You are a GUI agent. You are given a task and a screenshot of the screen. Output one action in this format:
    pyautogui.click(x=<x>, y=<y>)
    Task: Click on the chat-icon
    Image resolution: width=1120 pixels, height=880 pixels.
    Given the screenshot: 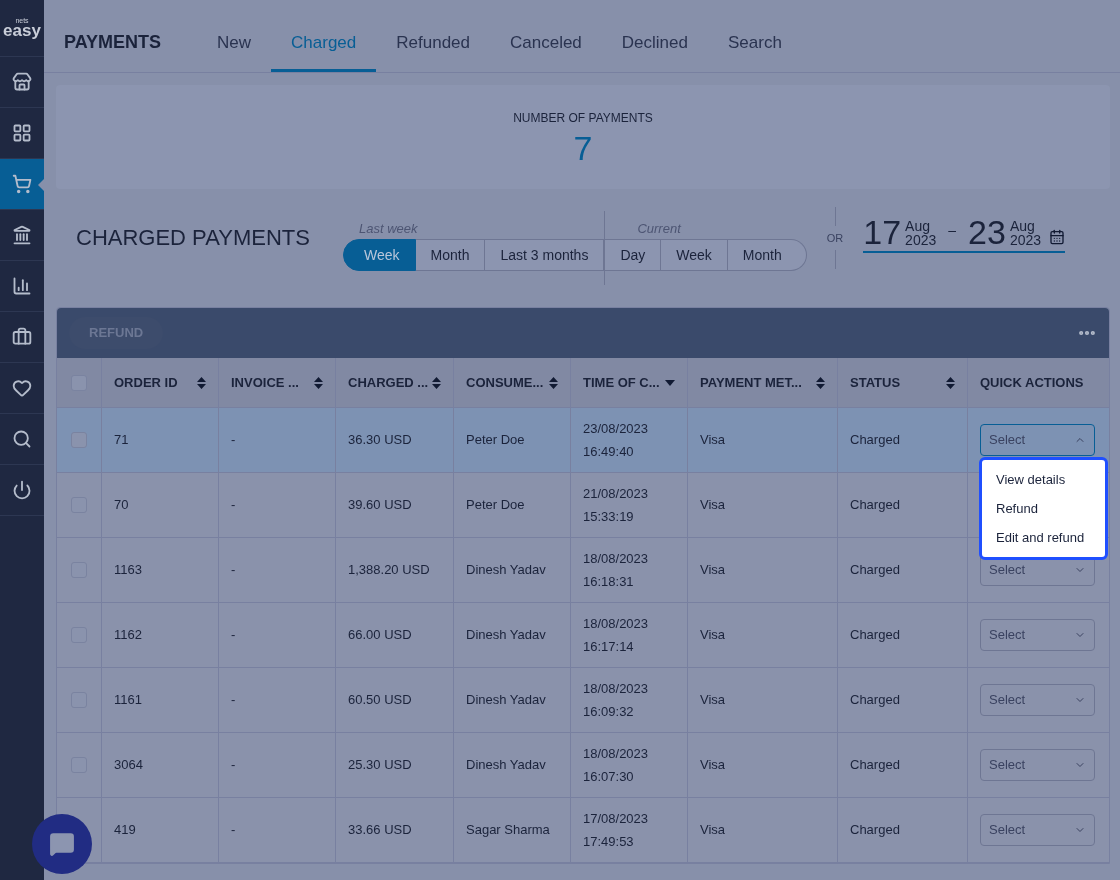 What is the action you would take?
    pyautogui.click(x=62, y=844)
    